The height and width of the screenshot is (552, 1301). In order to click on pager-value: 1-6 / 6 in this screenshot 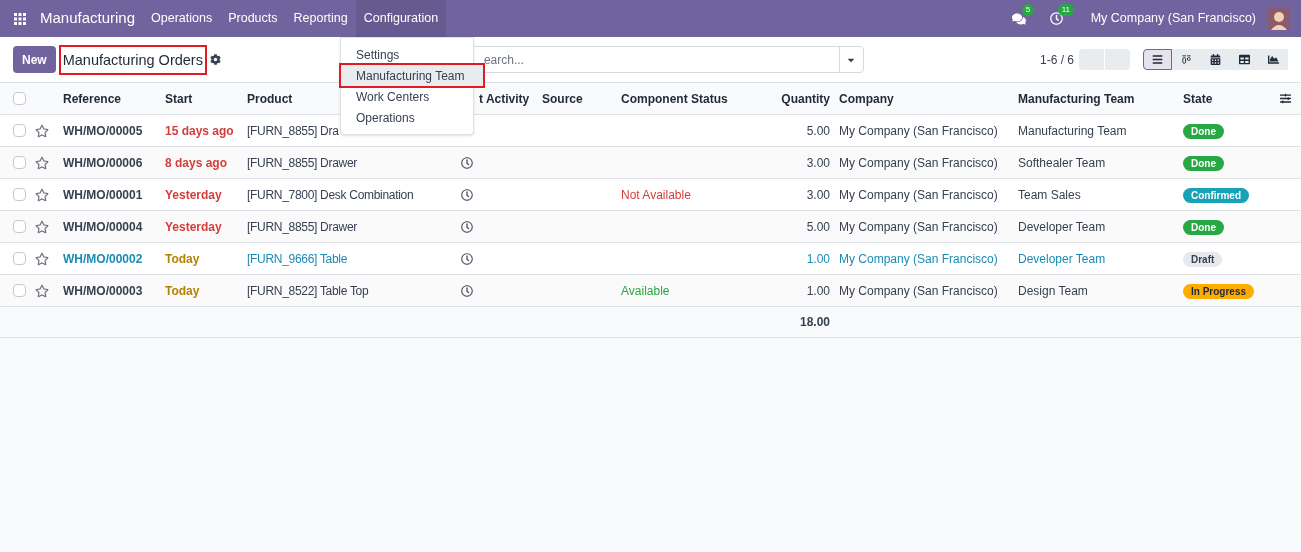, I will do `click(1056, 60)`.